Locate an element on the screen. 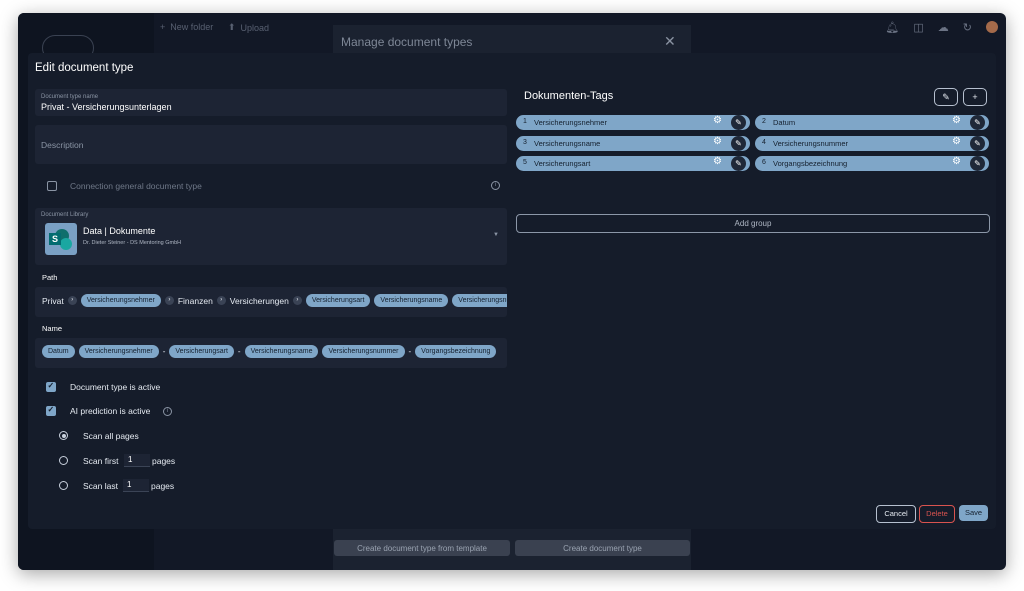 The width and height of the screenshot is (1024, 591). tag-name: Versicherungsnehmer is located at coordinates (570, 122).